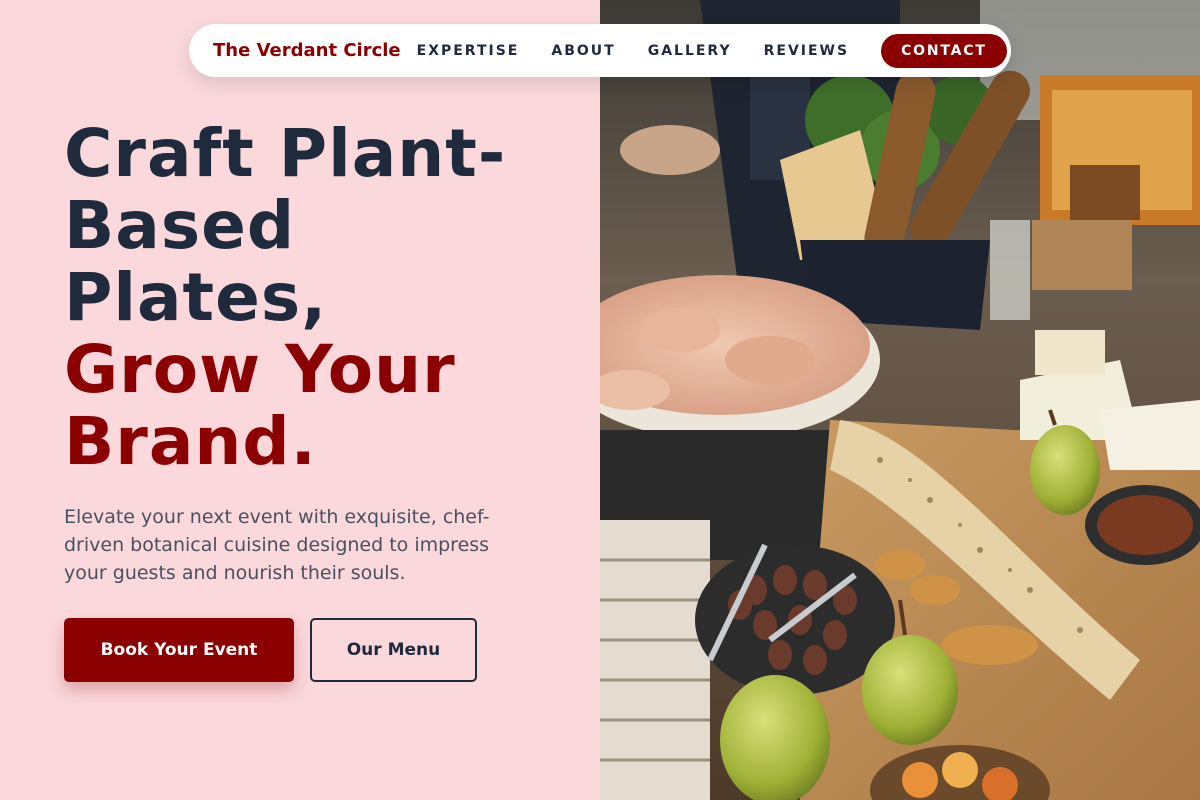 The width and height of the screenshot is (1200, 800). What do you see at coordinates (307, 50) in the screenshot?
I see `brand-logo-text: The Verdant Circle` at bounding box center [307, 50].